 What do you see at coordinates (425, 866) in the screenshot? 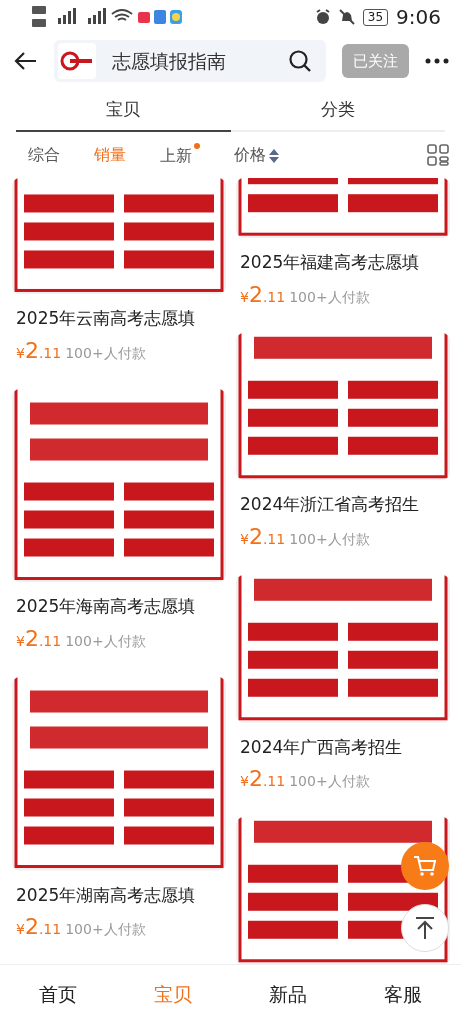
I see `cart-icon` at bounding box center [425, 866].